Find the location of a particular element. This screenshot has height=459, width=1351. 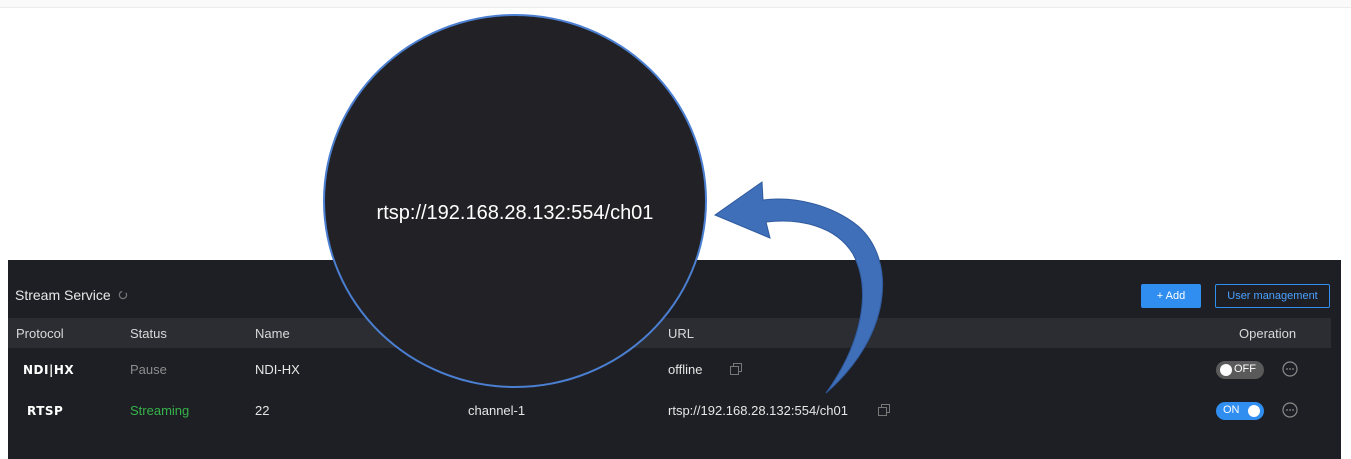

arrow-icon is located at coordinates (798, 287).